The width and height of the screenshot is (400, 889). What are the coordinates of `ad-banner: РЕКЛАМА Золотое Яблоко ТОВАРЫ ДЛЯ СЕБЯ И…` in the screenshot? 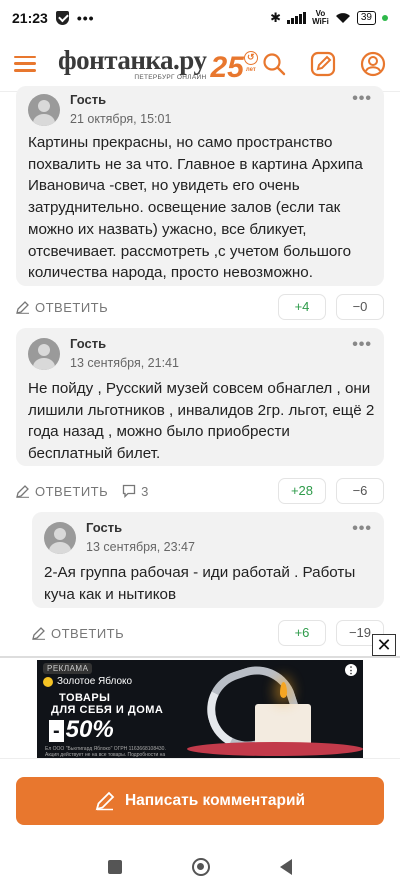 It's located at (200, 710).